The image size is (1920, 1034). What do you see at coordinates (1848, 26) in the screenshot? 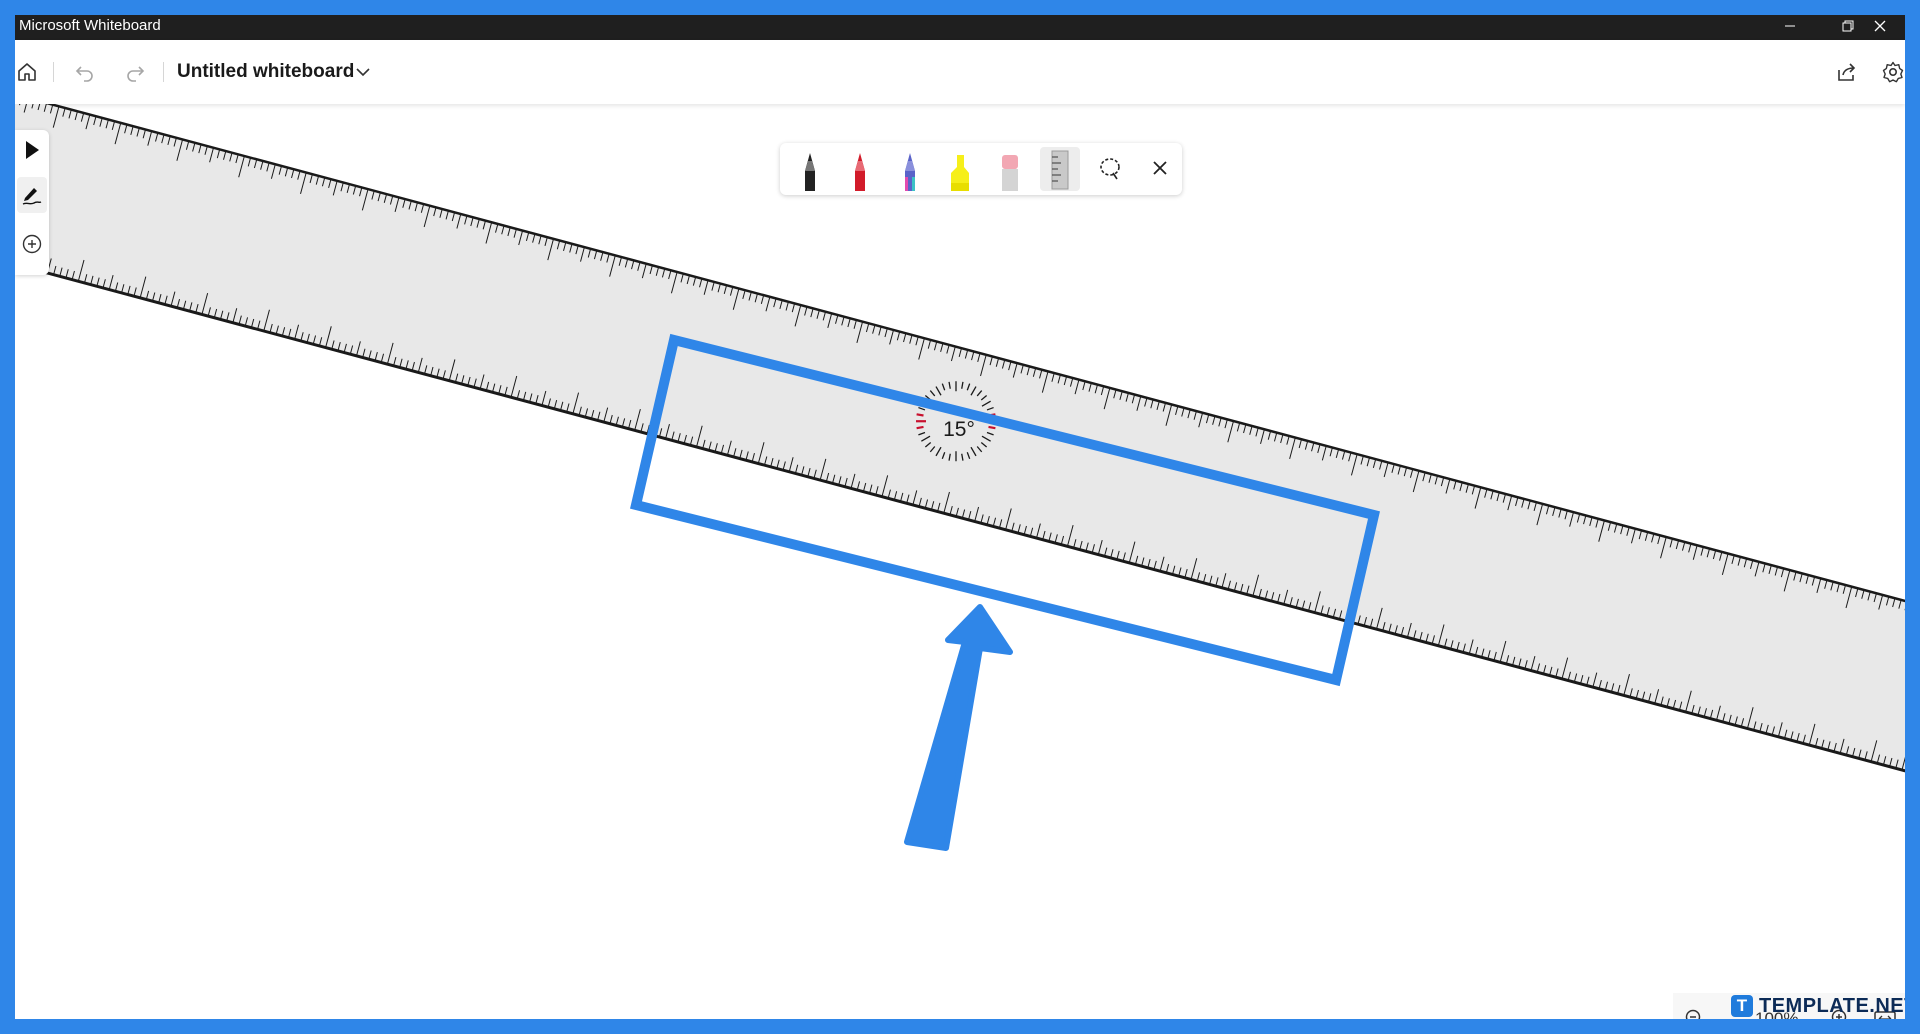
I see `restore-icon` at bounding box center [1848, 26].